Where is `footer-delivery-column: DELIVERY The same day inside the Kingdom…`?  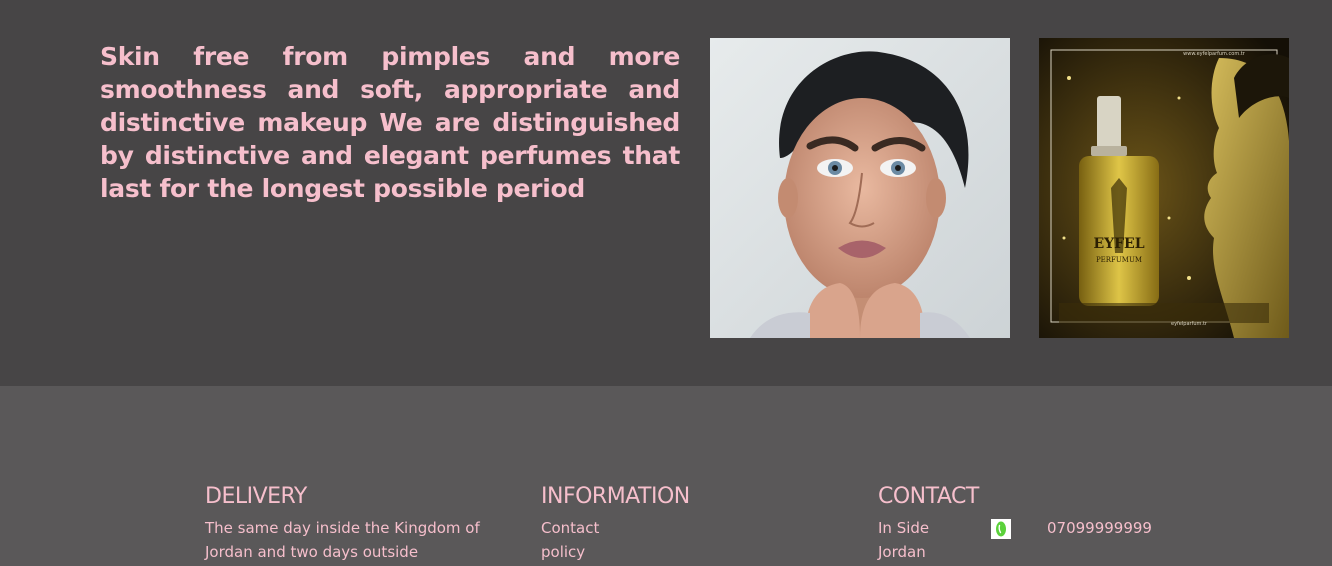 footer-delivery-column: DELIVERY The same day inside the Kingdom… is located at coordinates (345, 524).